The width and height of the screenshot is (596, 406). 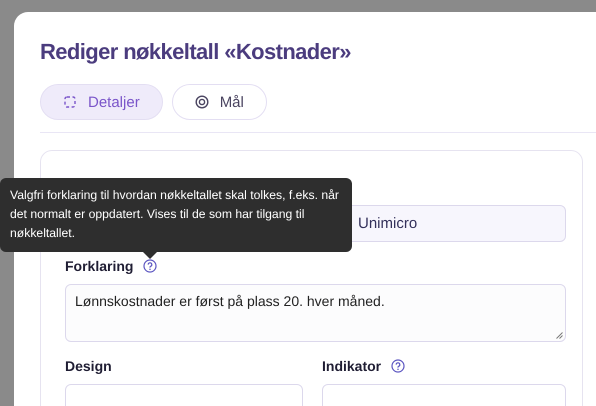 I want to click on tab: Detaljer, so click(x=101, y=102).